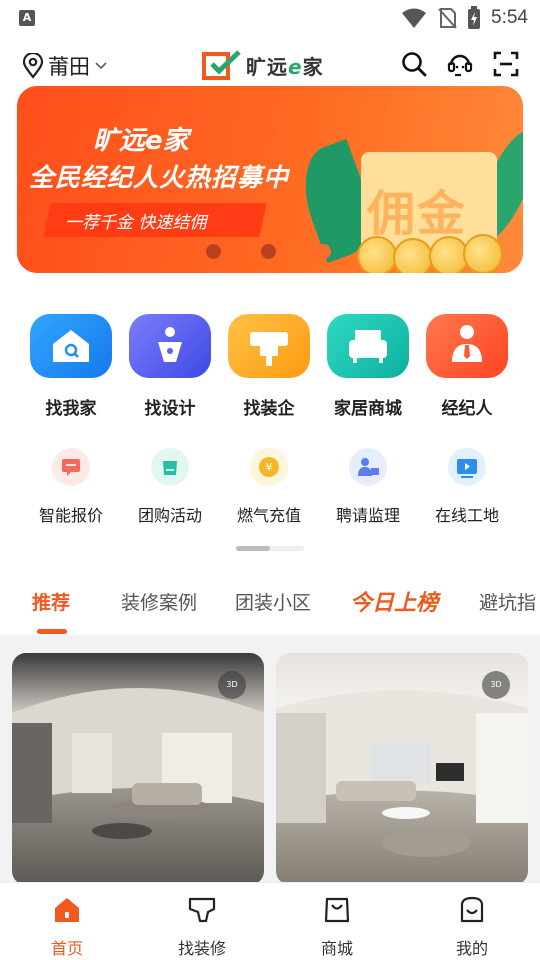 The width and height of the screenshot is (540, 960). What do you see at coordinates (467, 467) in the screenshot?
I see `video-site-icon` at bounding box center [467, 467].